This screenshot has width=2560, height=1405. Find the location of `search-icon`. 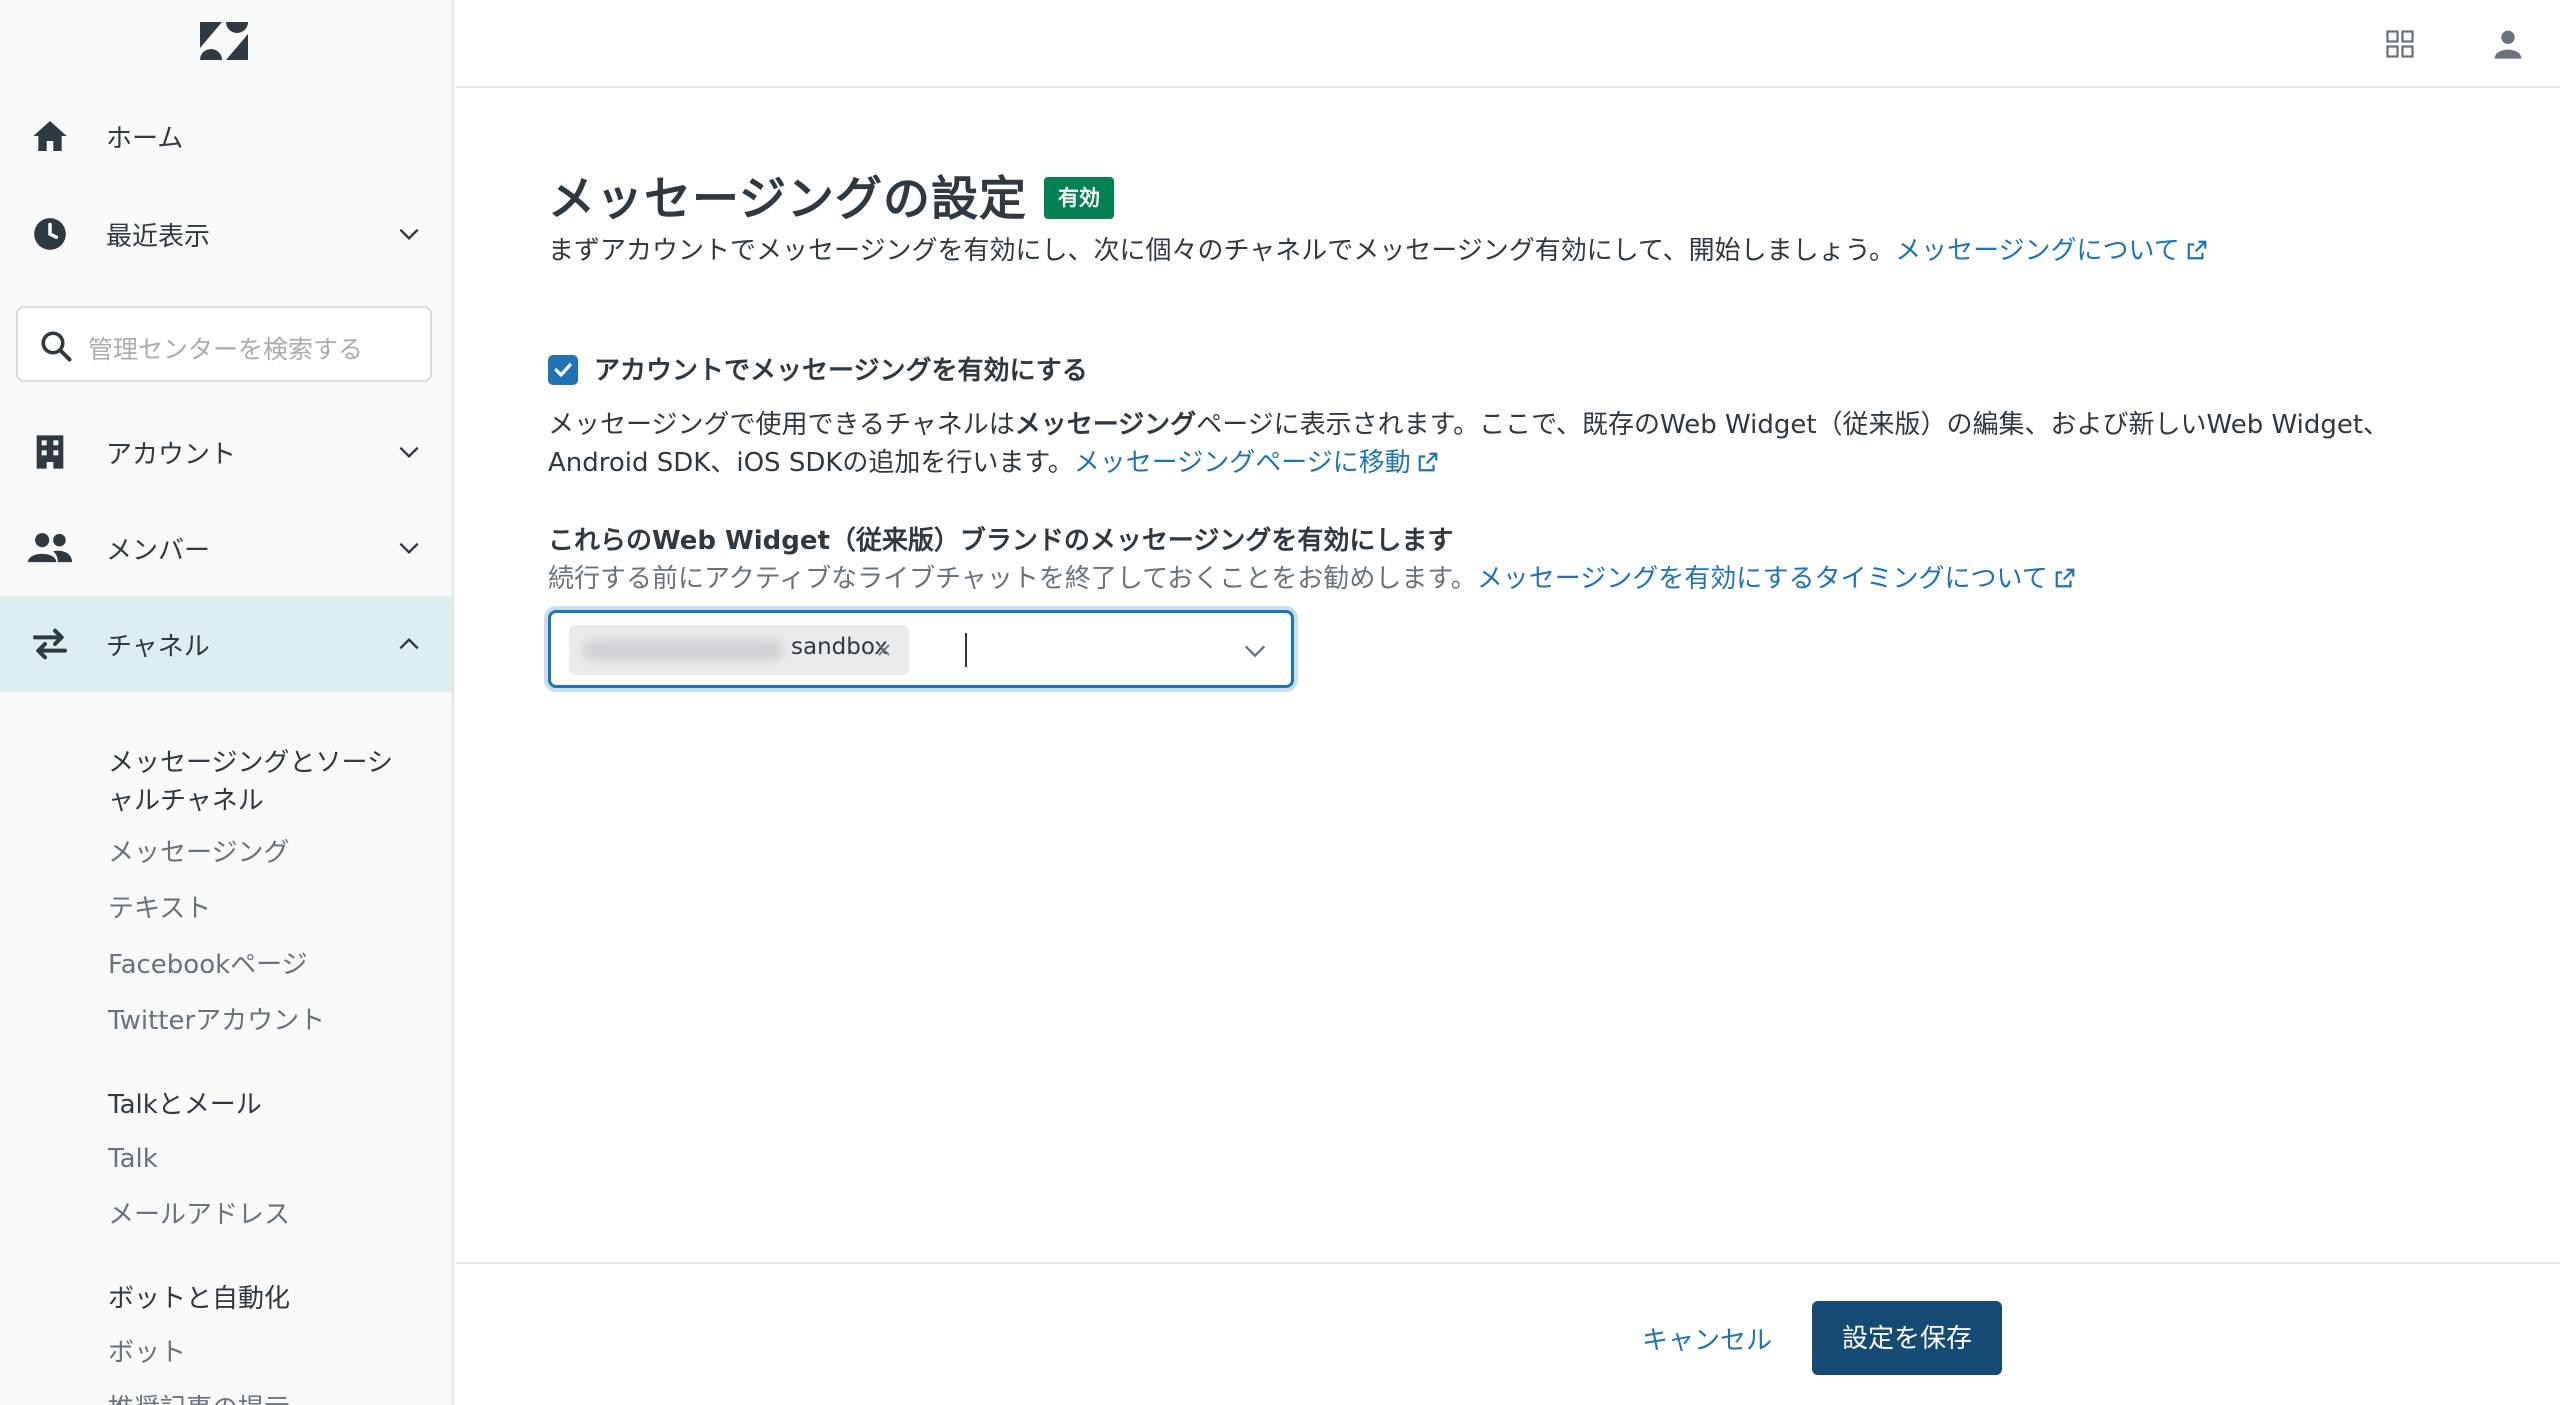

search-icon is located at coordinates (56, 346).